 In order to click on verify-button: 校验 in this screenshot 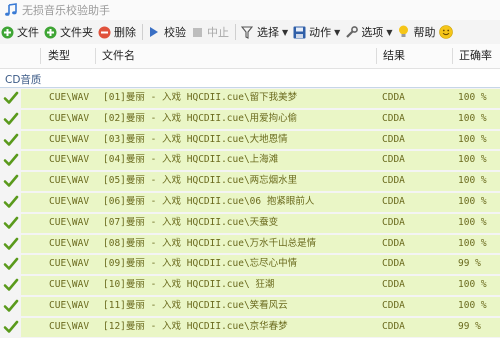, I will do `click(168, 32)`.